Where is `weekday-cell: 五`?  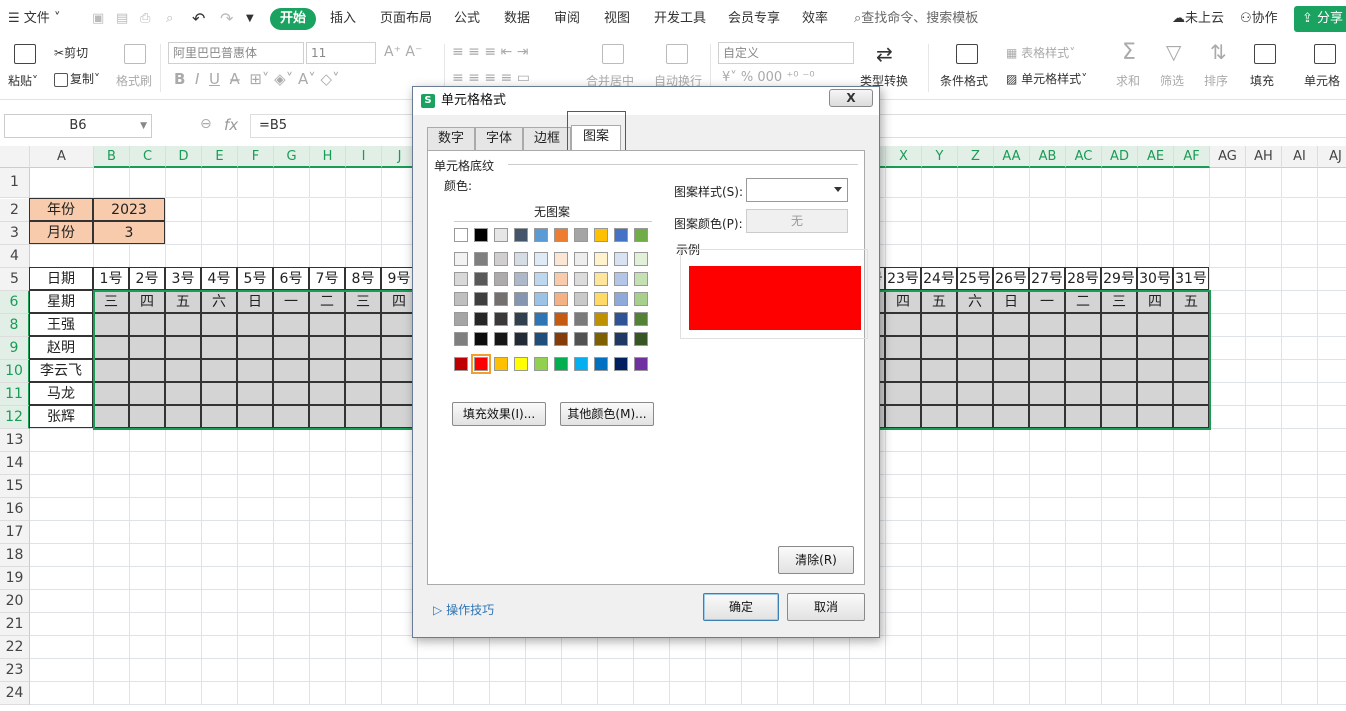 weekday-cell: 五 is located at coordinates (1191, 301).